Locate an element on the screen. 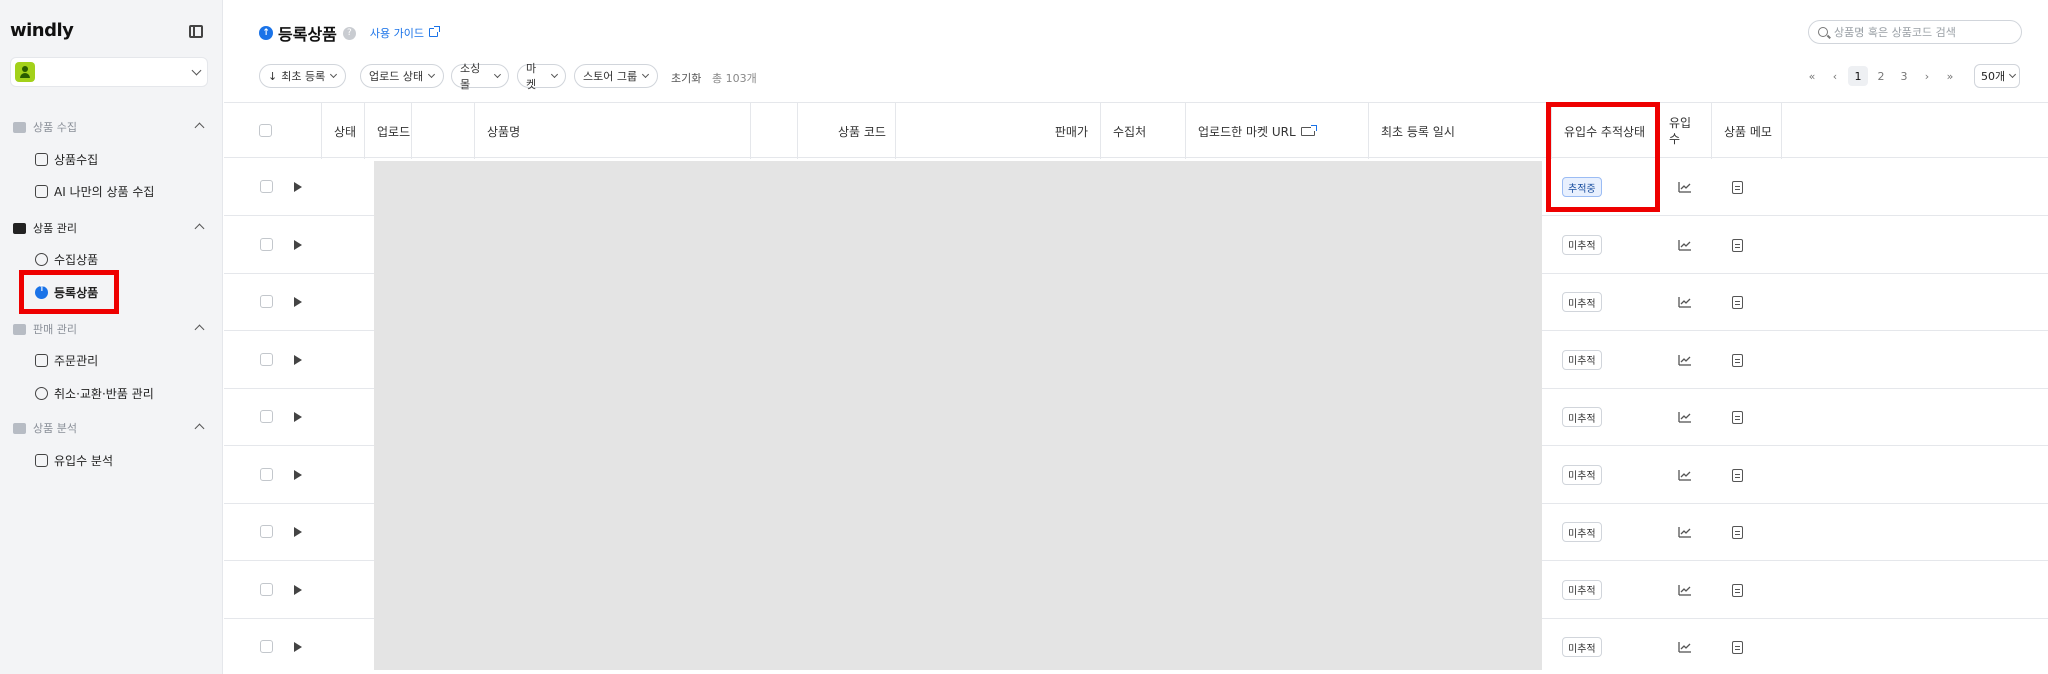 The width and height of the screenshot is (2048, 674). sort-filter: ↓ 최초 등록 is located at coordinates (302, 76).